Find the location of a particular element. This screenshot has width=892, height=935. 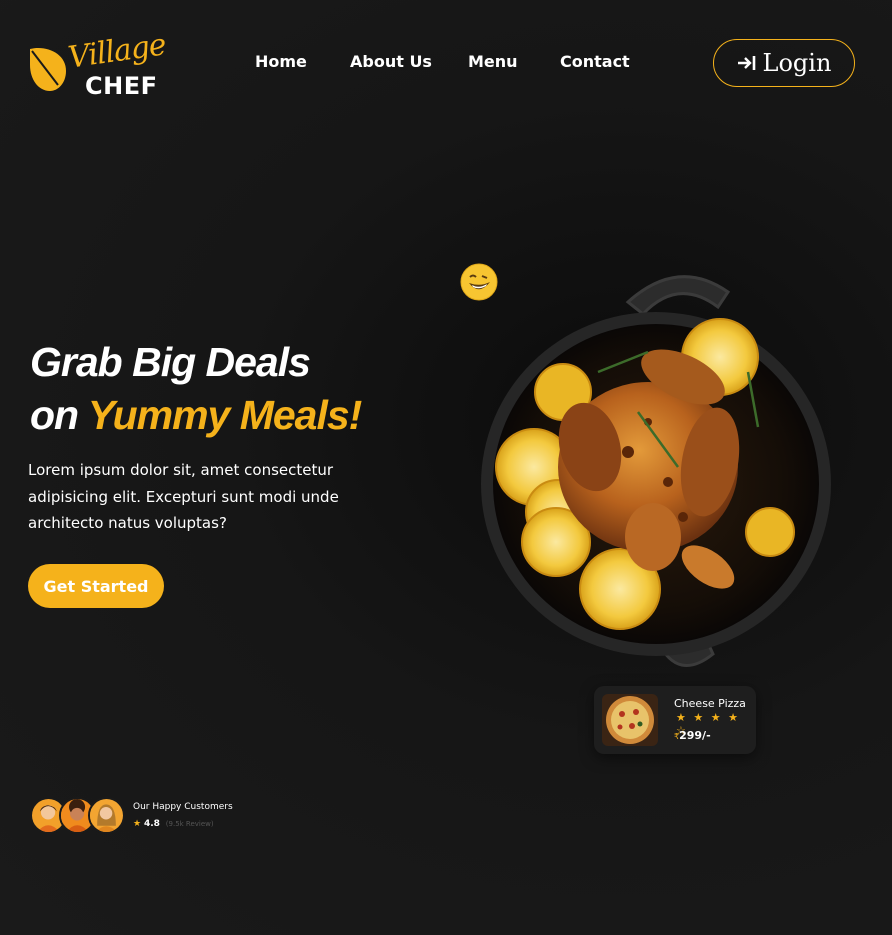

hero-title-line1: Grab Big Deals is located at coordinates (170, 362).